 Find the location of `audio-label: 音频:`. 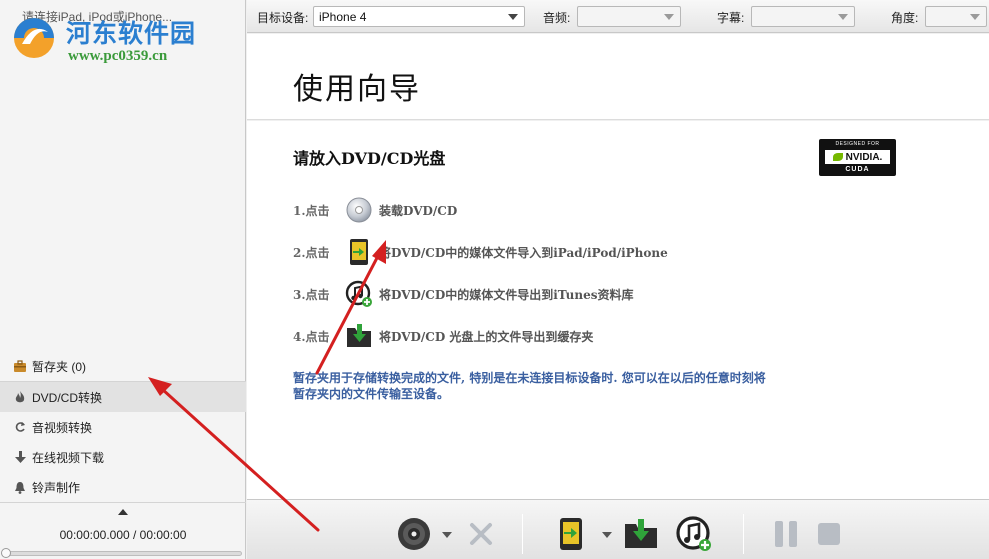

audio-label: 音频: is located at coordinates (557, 18).